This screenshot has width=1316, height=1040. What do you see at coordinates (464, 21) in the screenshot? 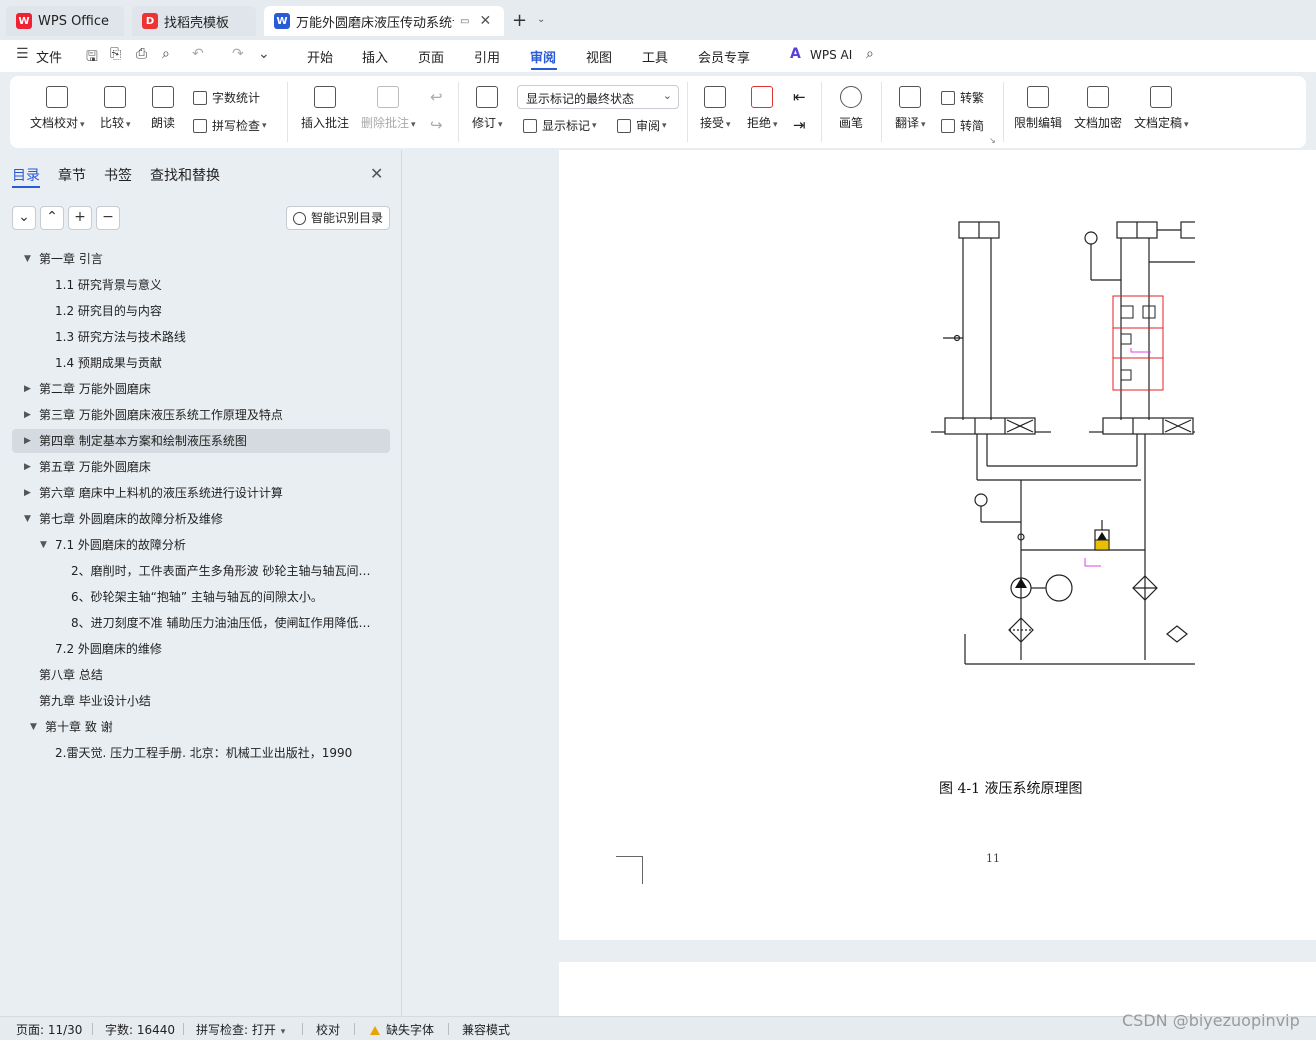
I see `screen-icon: ▭` at bounding box center [464, 21].